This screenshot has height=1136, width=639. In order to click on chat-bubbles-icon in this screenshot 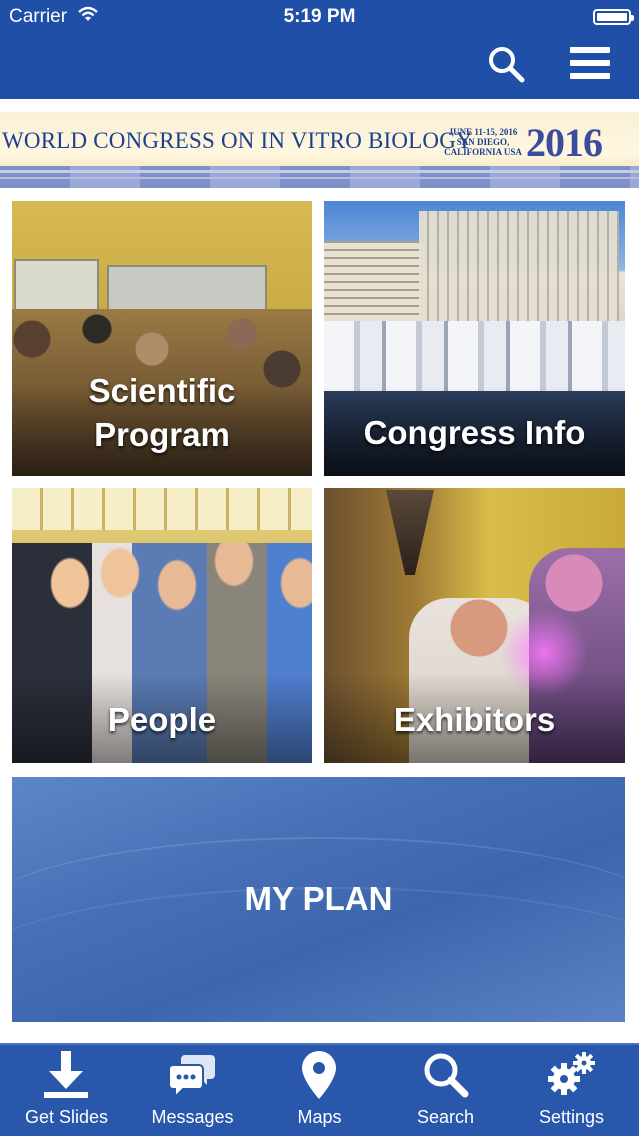, I will do `click(191, 1077)`.